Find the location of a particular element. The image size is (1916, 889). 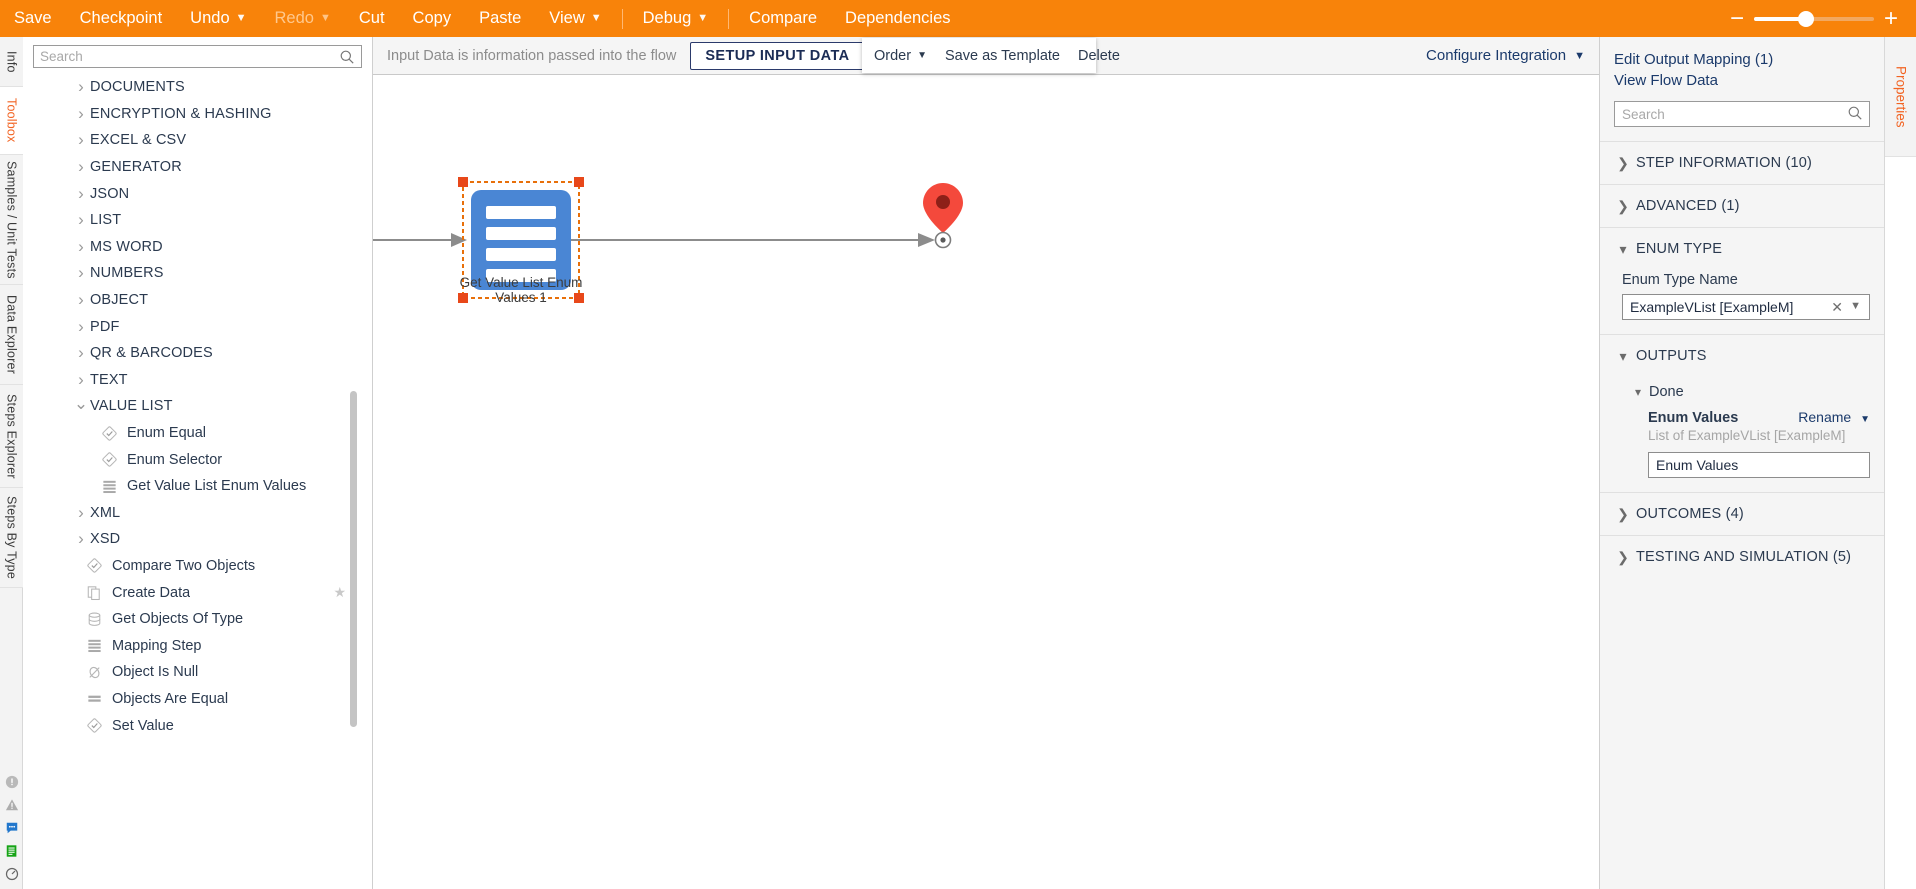

zoom-slider-thumb is located at coordinates (1805, 18).